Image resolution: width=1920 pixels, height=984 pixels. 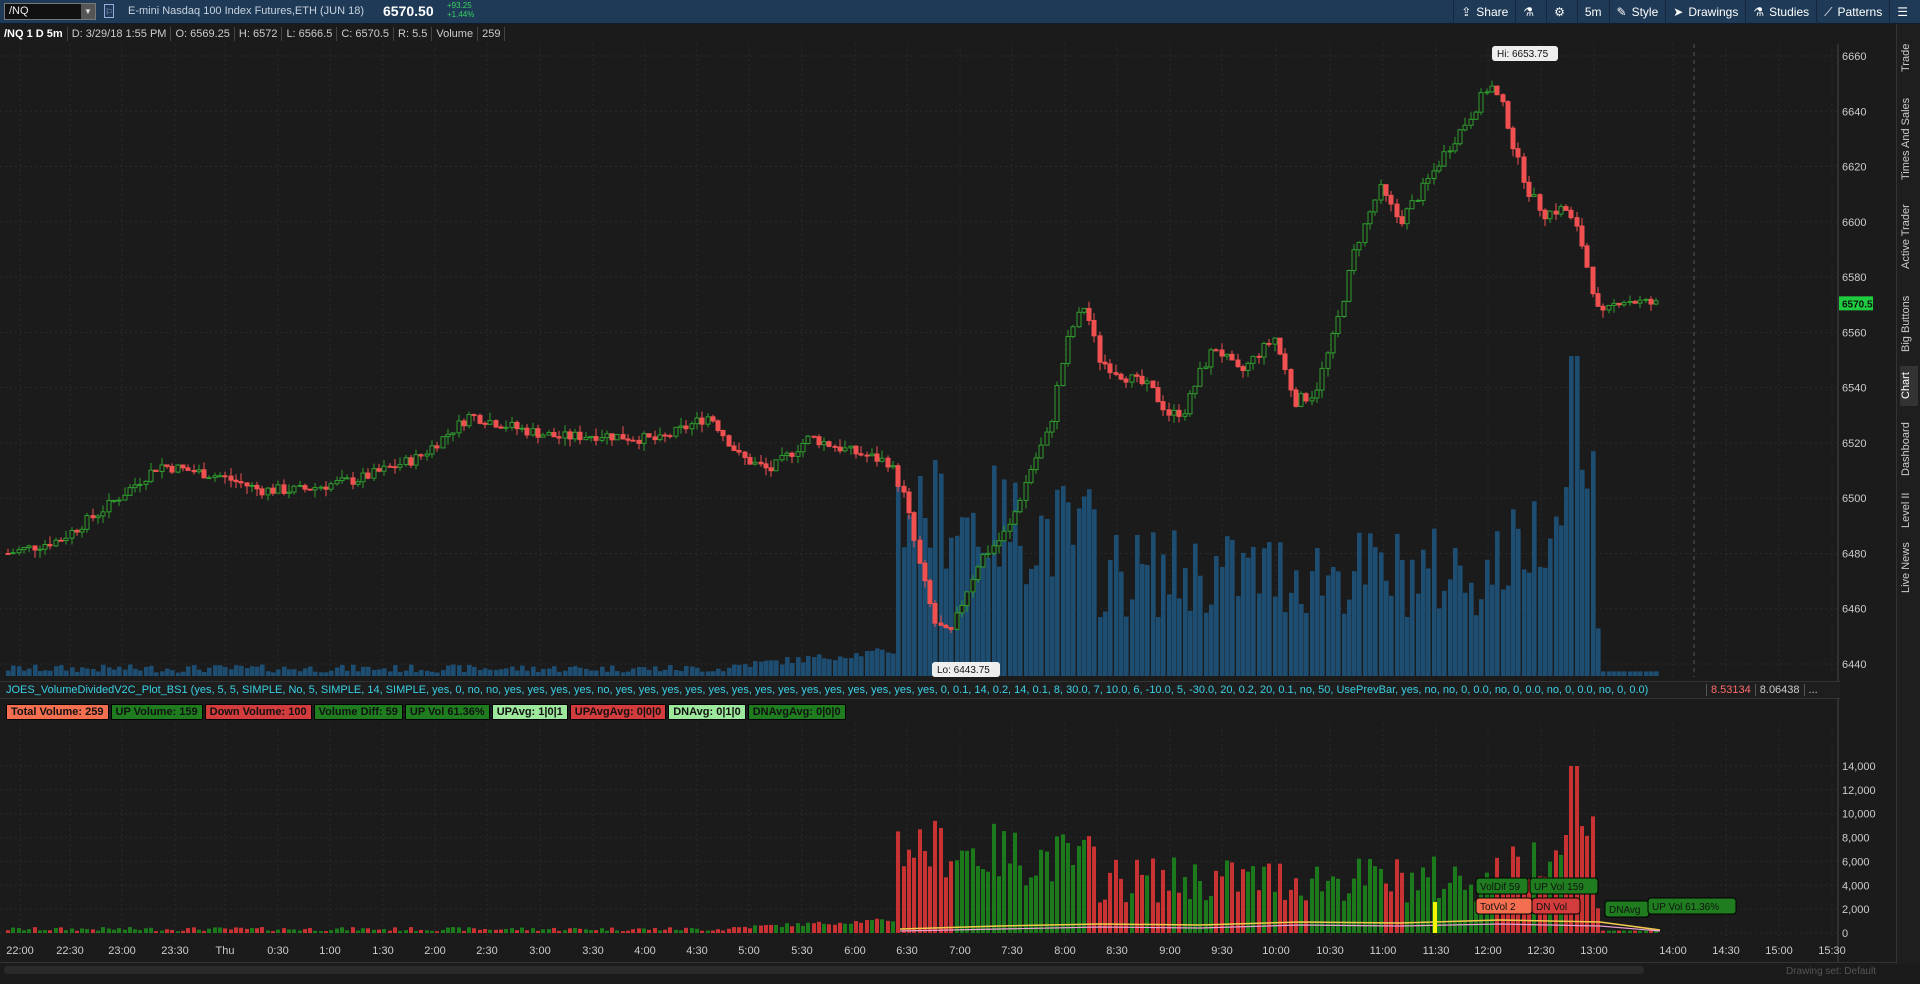 What do you see at coordinates (1909, 568) in the screenshot?
I see `sidebar-tab-live-news: Live News` at bounding box center [1909, 568].